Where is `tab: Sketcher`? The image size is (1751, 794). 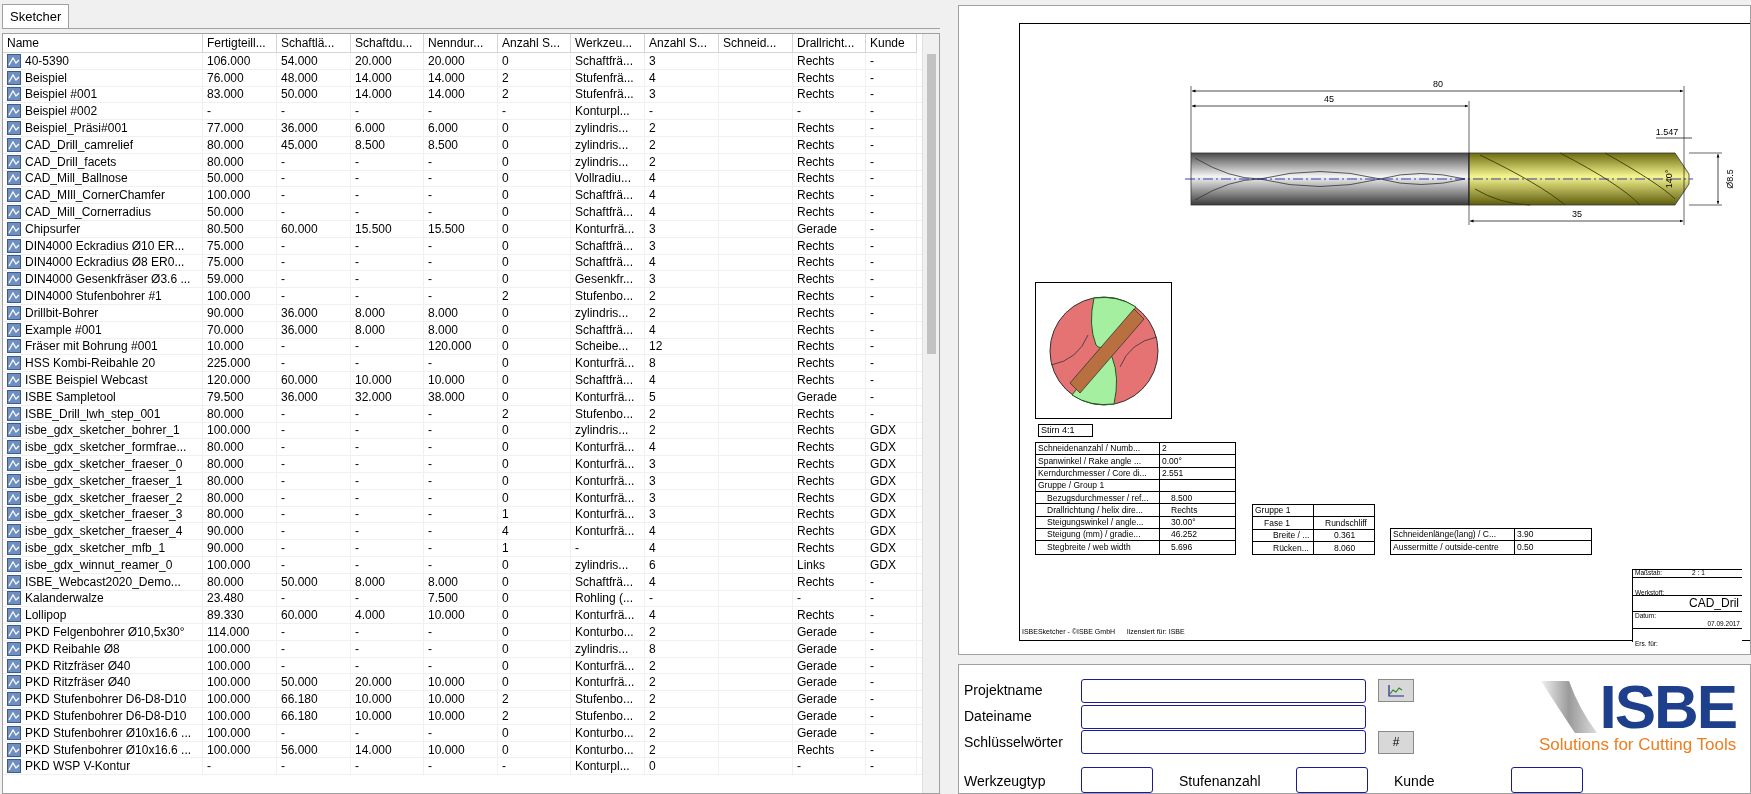 tab: Sketcher is located at coordinates (36, 16).